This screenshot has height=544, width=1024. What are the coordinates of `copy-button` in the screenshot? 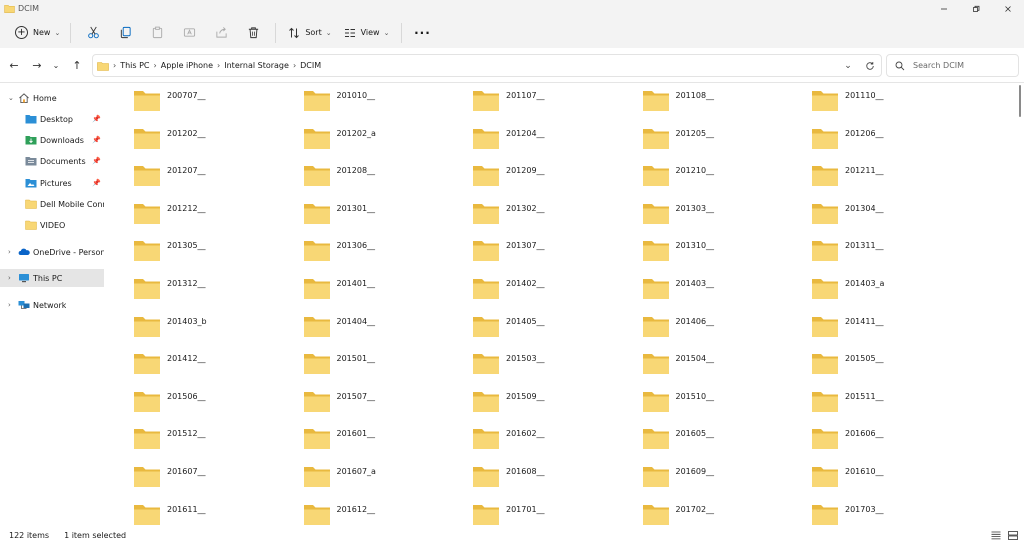 It's located at (125, 33).